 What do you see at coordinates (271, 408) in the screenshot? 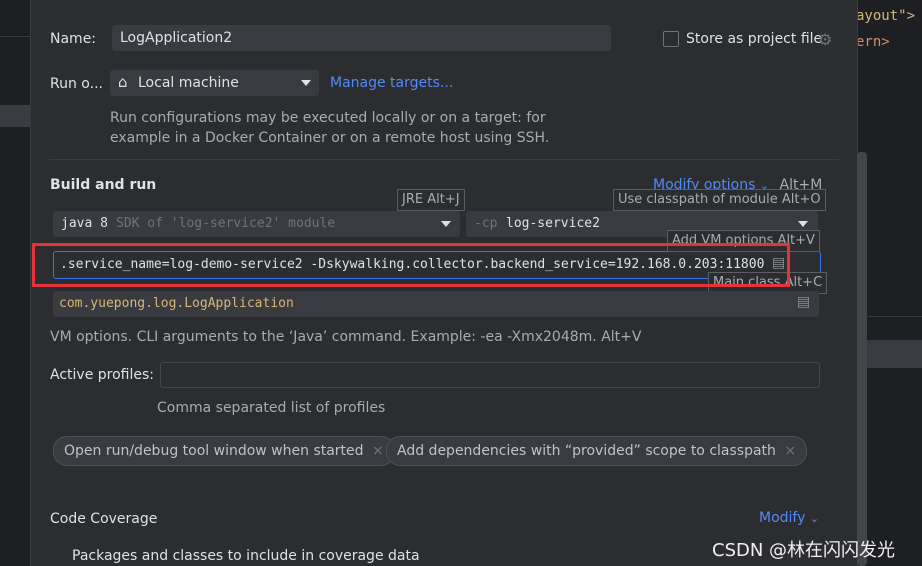
I see `profiles-help: Comma separated list of profiles` at bounding box center [271, 408].